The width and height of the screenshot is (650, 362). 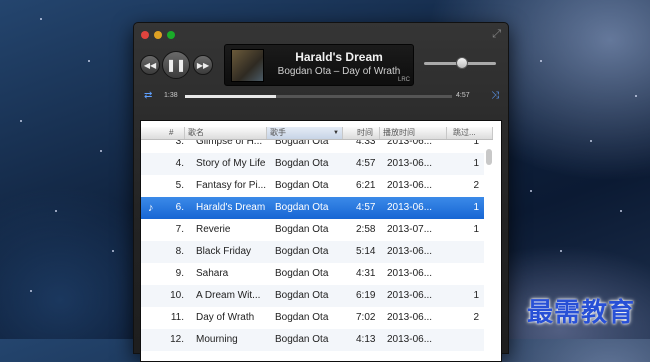 What do you see at coordinates (179, 207) in the screenshot?
I see `track-number: 6.` at bounding box center [179, 207].